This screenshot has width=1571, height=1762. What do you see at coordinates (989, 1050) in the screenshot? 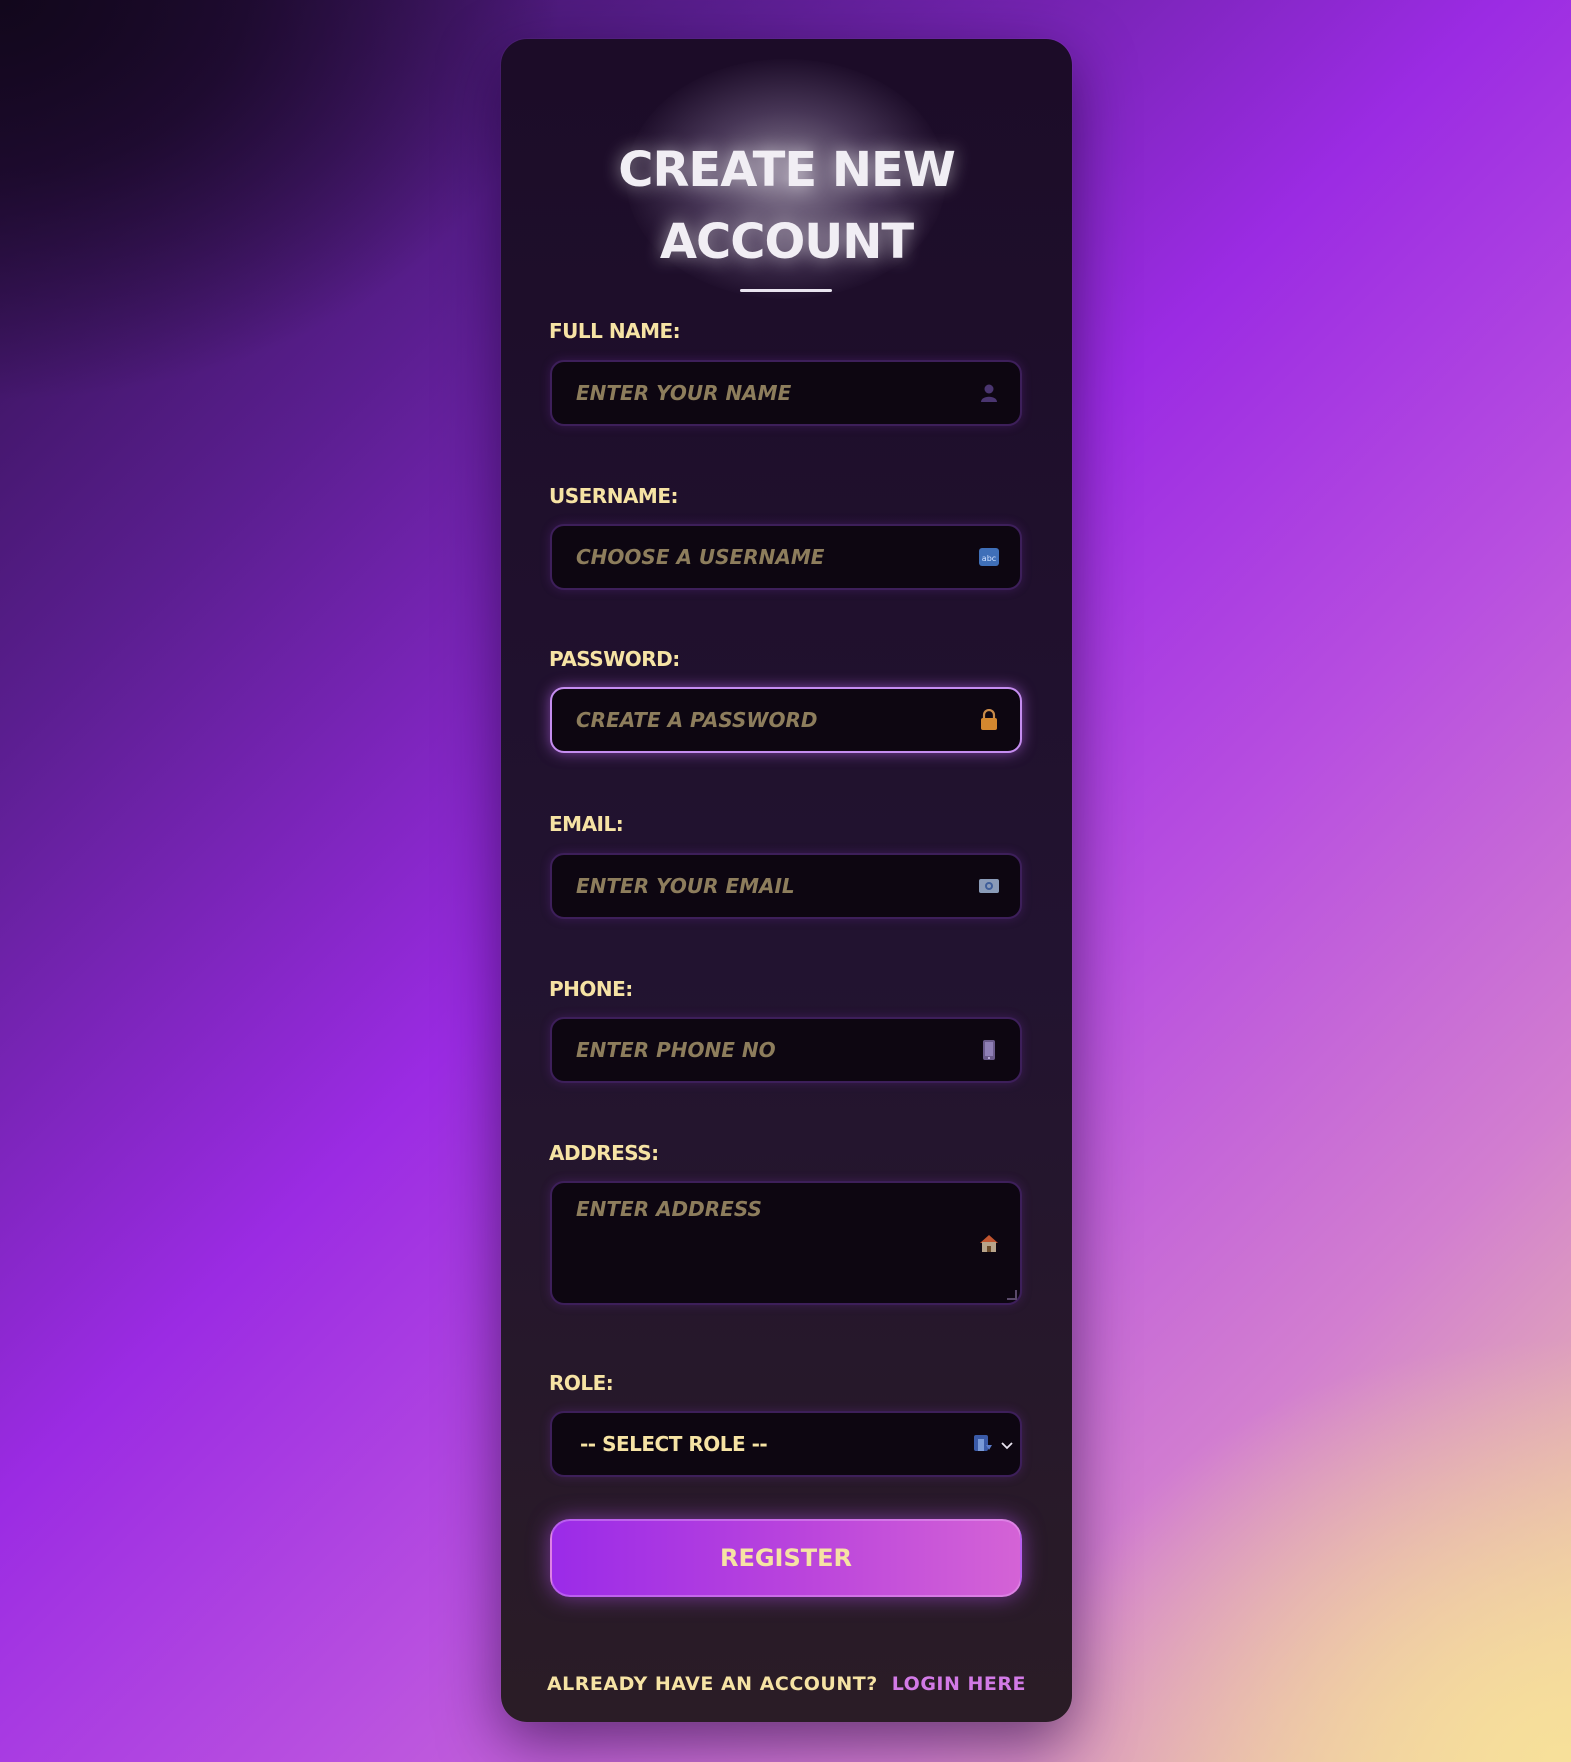
I see `phone-icon` at bounding box center [989, 1050].